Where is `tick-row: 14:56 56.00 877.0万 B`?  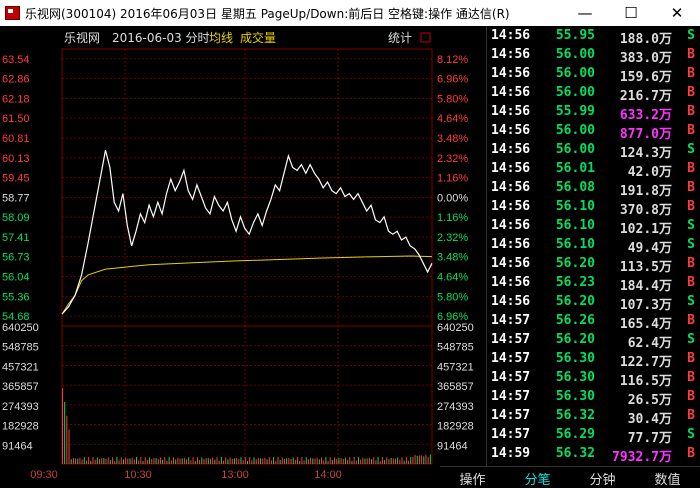 tick-row: 14:56 56.00 877.0万 B is located at coordinates (593, 132).